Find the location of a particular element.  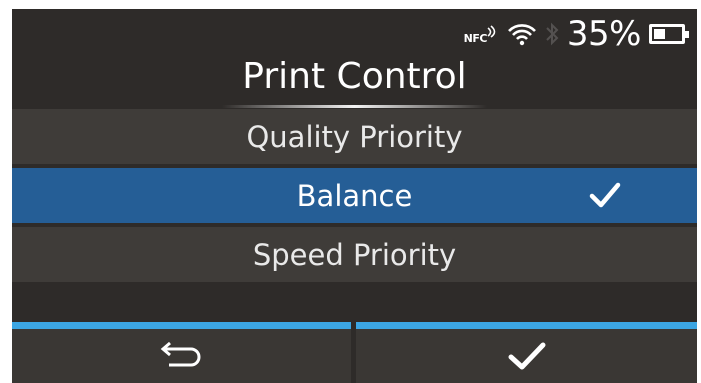

checkmark-icon is located at coordinates (526, 356).